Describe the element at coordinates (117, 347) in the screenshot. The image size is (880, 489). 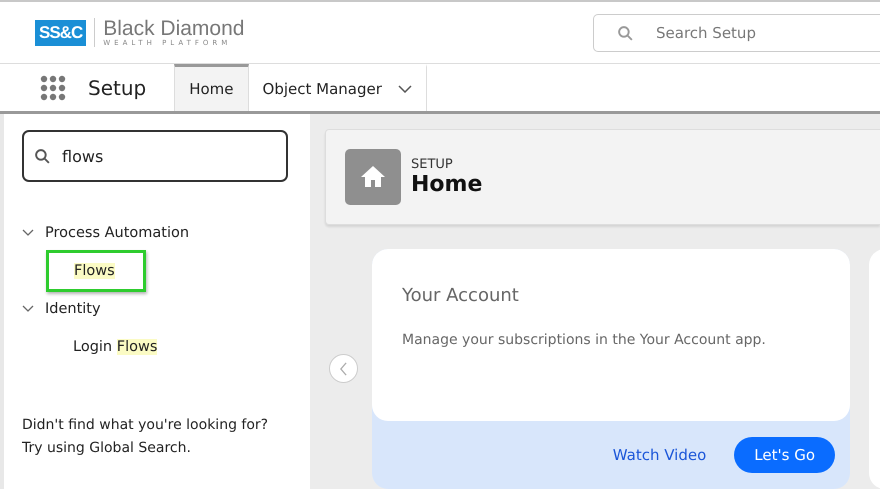
I see `tree-item: Login Flows` at that location.